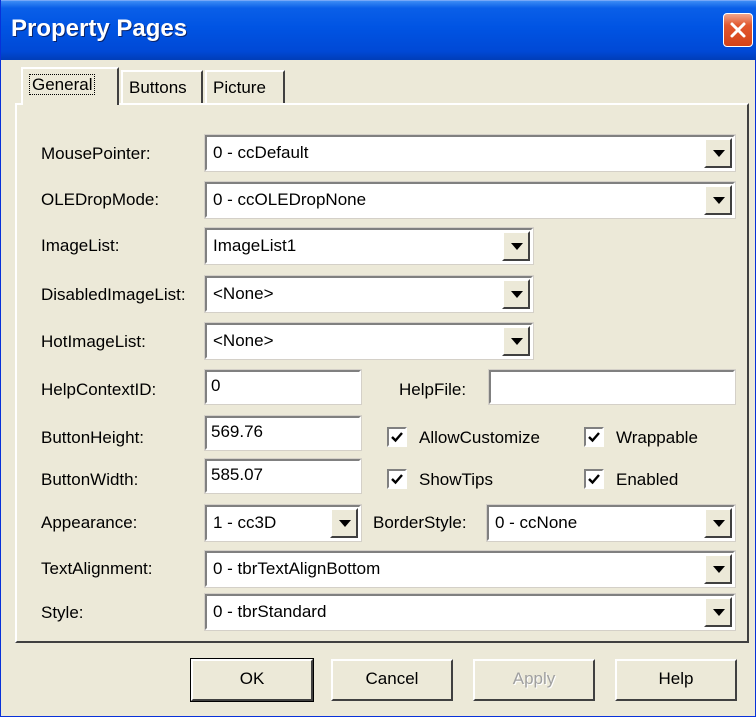 The width and height of the screenshot is (756, 717). What do you see at coordinates (255, 245) in the screenshot?
I see `image-list-value: ImageList1` at bounding box center [255, 245].